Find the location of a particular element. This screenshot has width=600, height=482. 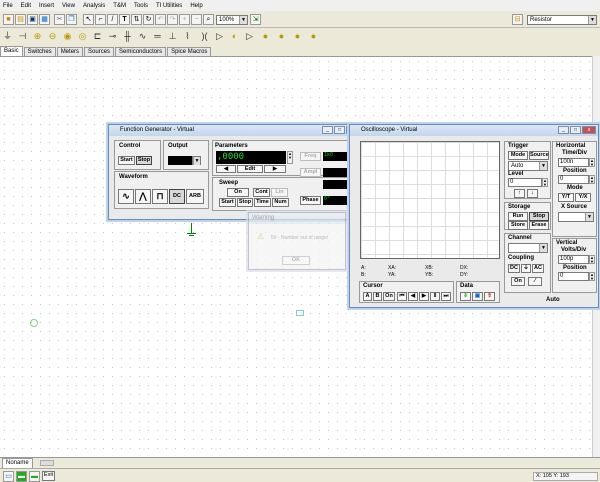

erase-button: Erase is located at coordinates (539, 225).